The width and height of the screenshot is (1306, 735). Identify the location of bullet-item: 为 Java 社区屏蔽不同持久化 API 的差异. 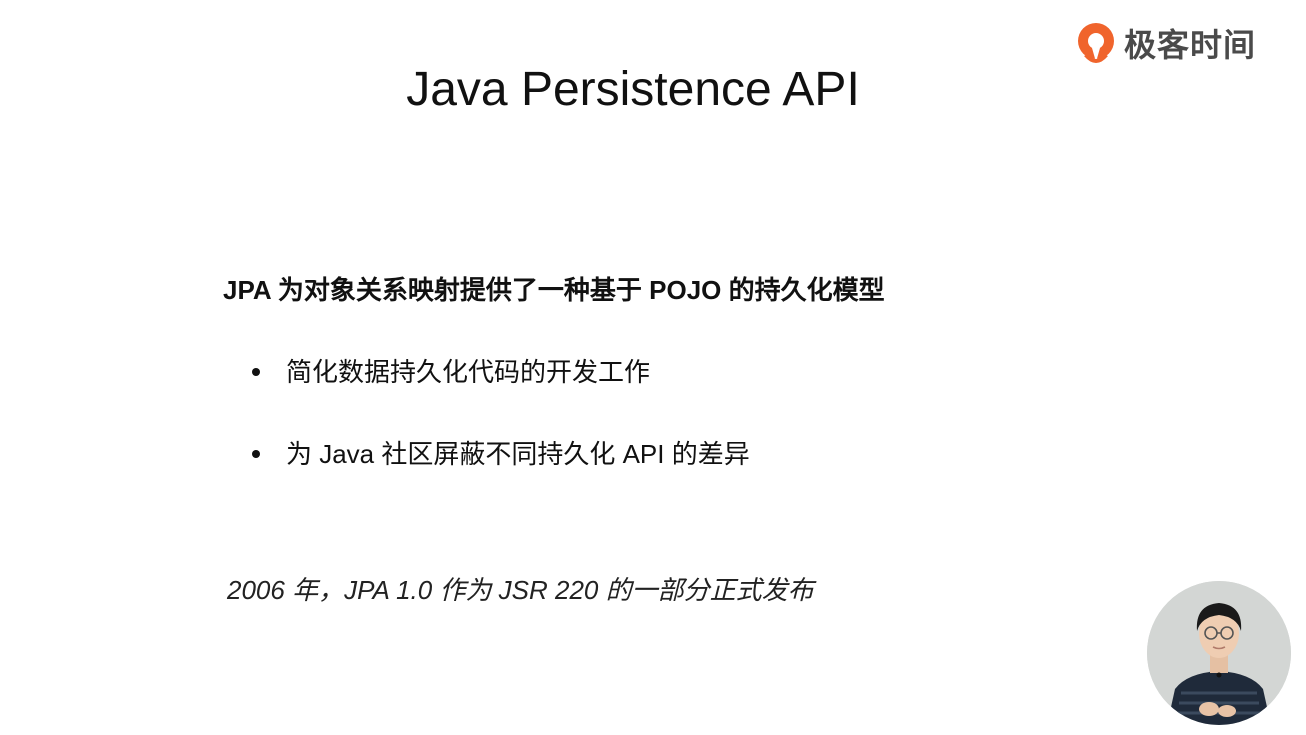
(500, 454).